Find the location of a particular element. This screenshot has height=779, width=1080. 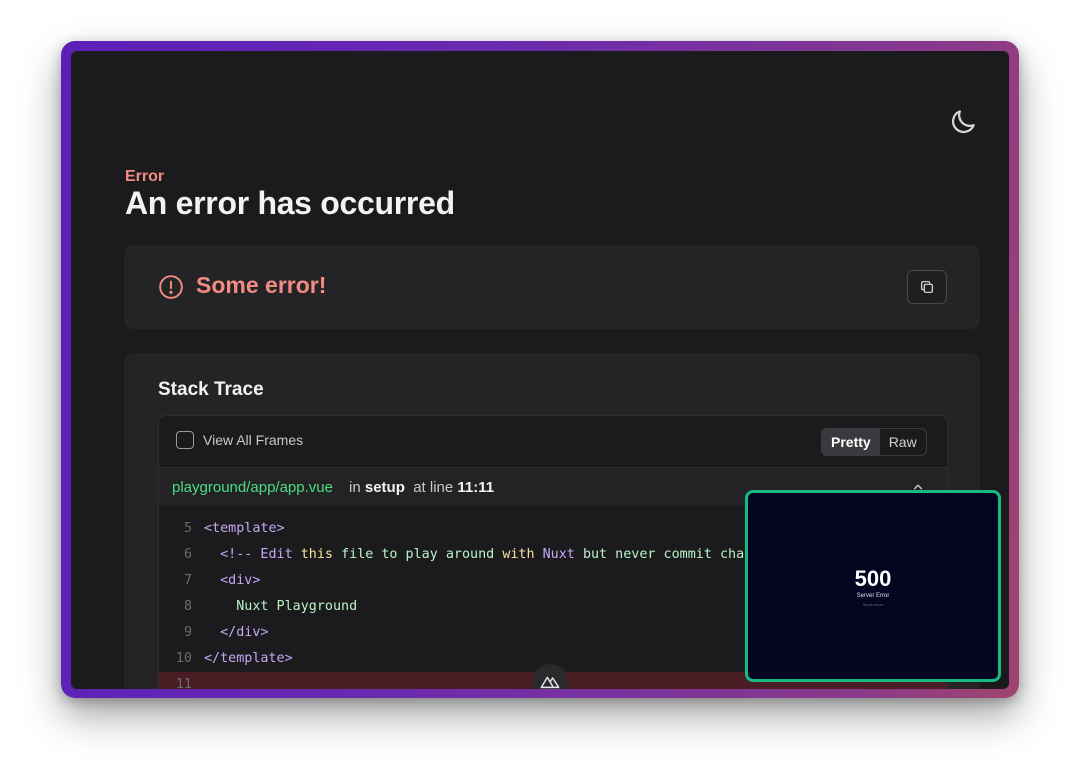

frame-file-path: playground/app/app.vue is located at coordinates (252, 487).